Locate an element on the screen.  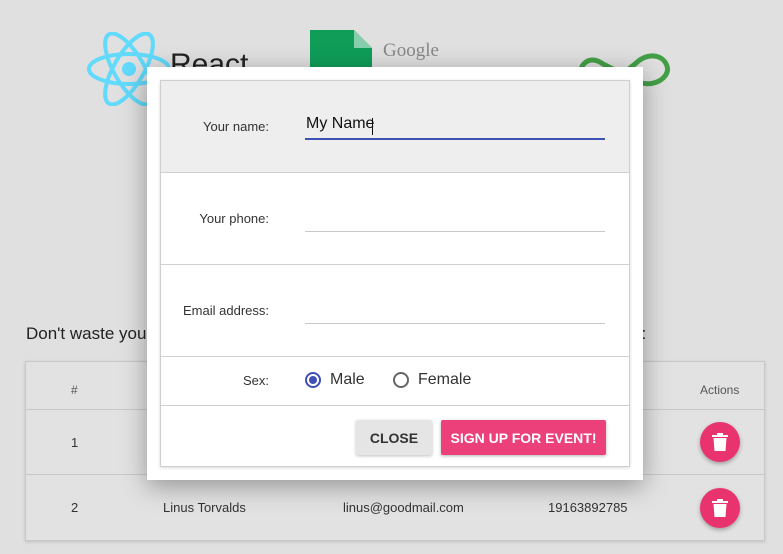
row-number: 2 is located at coordinates (75, 507).